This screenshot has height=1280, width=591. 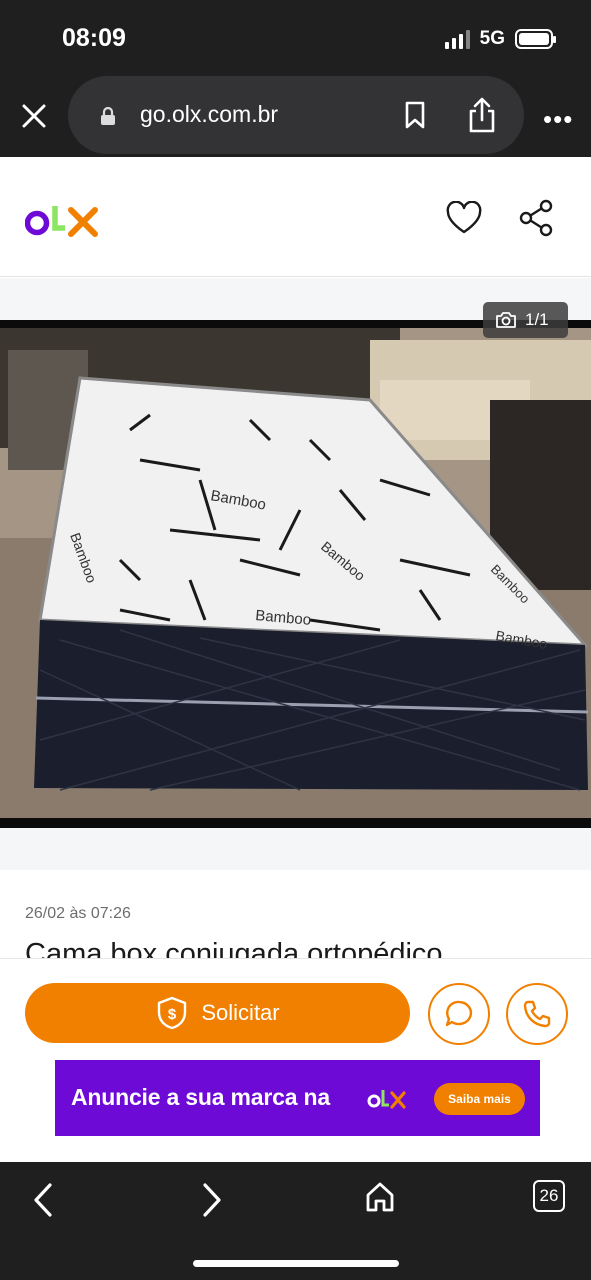 I want to click on shield-dollar-icon: $, so click(x=172, y=1013).